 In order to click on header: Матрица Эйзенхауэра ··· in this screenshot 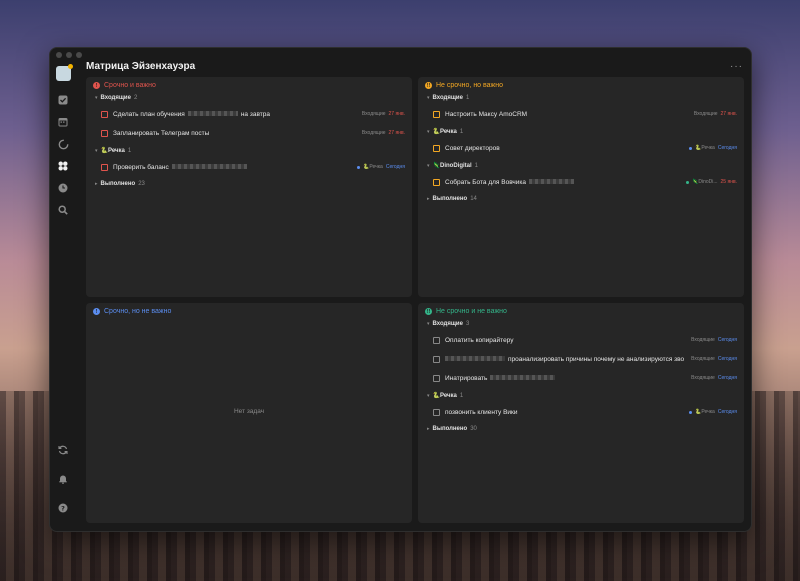, I will do `click(414, 66)`.